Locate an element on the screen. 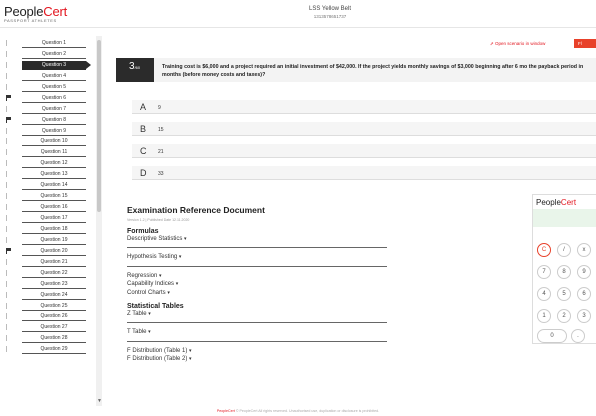 The height and width of the screenshot is (416, 596). scrollbar-thumb is located at coordinates (99, 126).